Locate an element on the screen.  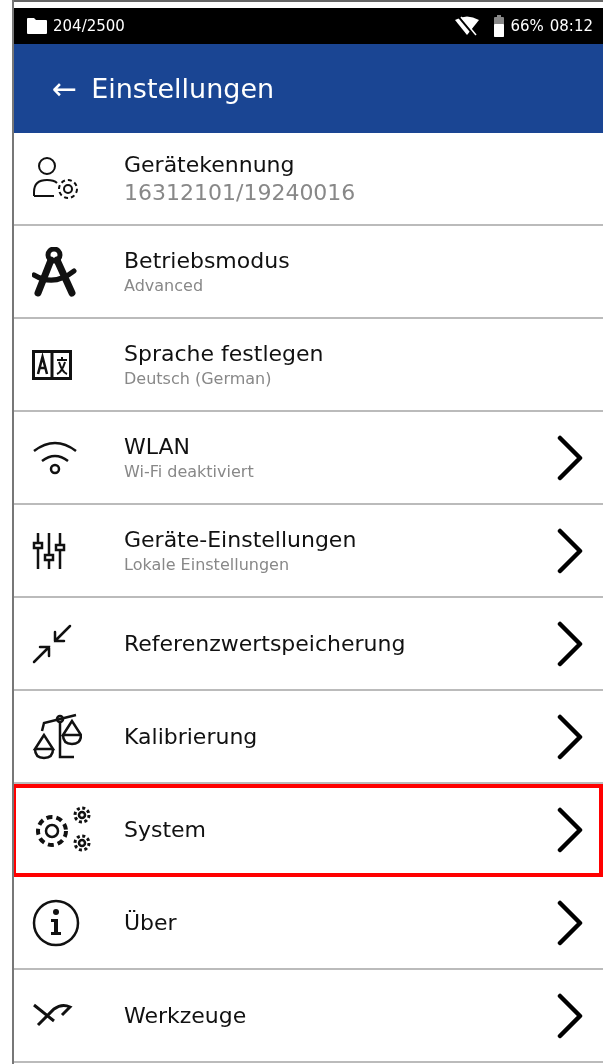
page-title: Einstellungen is located at coordinates (183, 88).